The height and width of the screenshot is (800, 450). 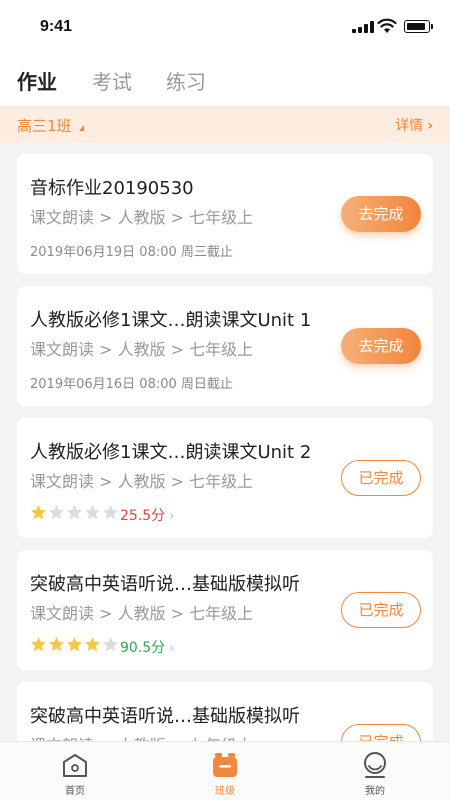 I want to click on details-label: 详情, so click(x=409, y=126).